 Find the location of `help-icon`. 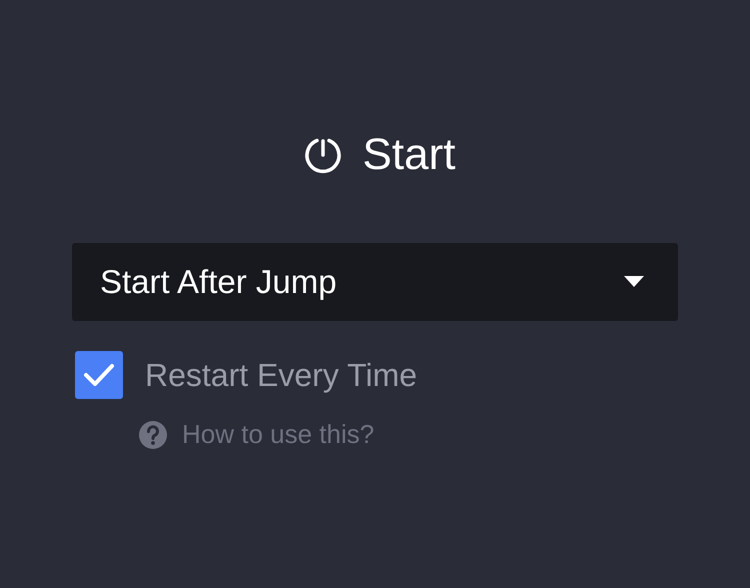

help-icon is located at coordinates (153, 435).